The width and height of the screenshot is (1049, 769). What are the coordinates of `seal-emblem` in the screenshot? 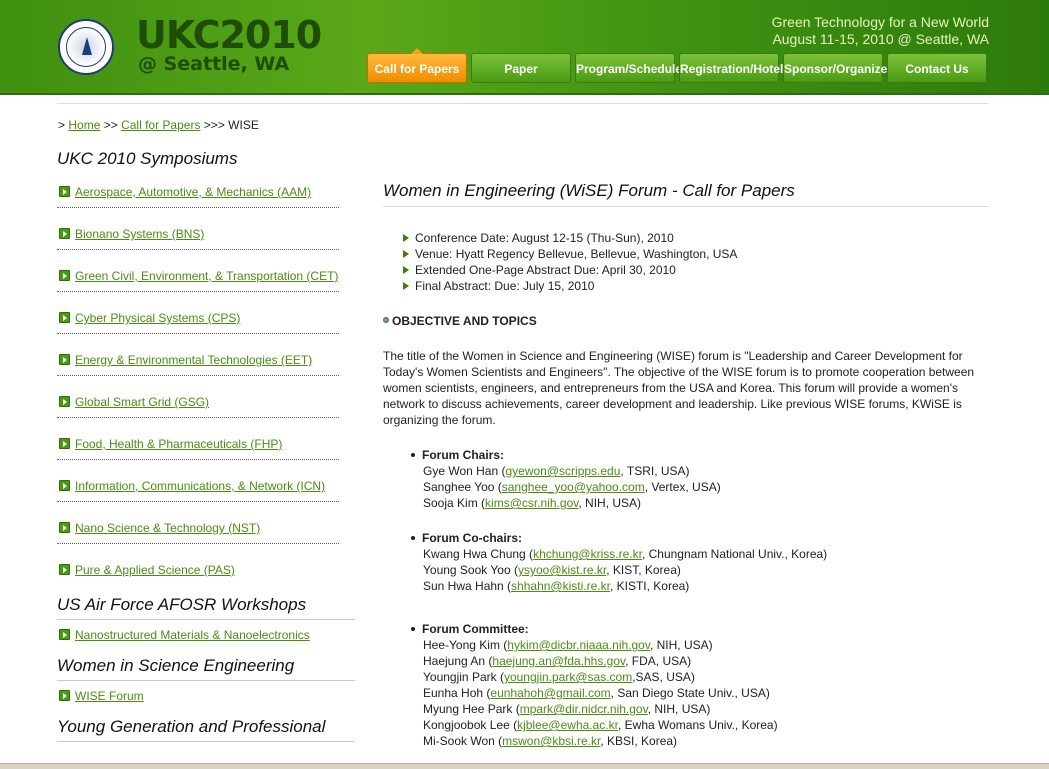 It's located at (87, 46).